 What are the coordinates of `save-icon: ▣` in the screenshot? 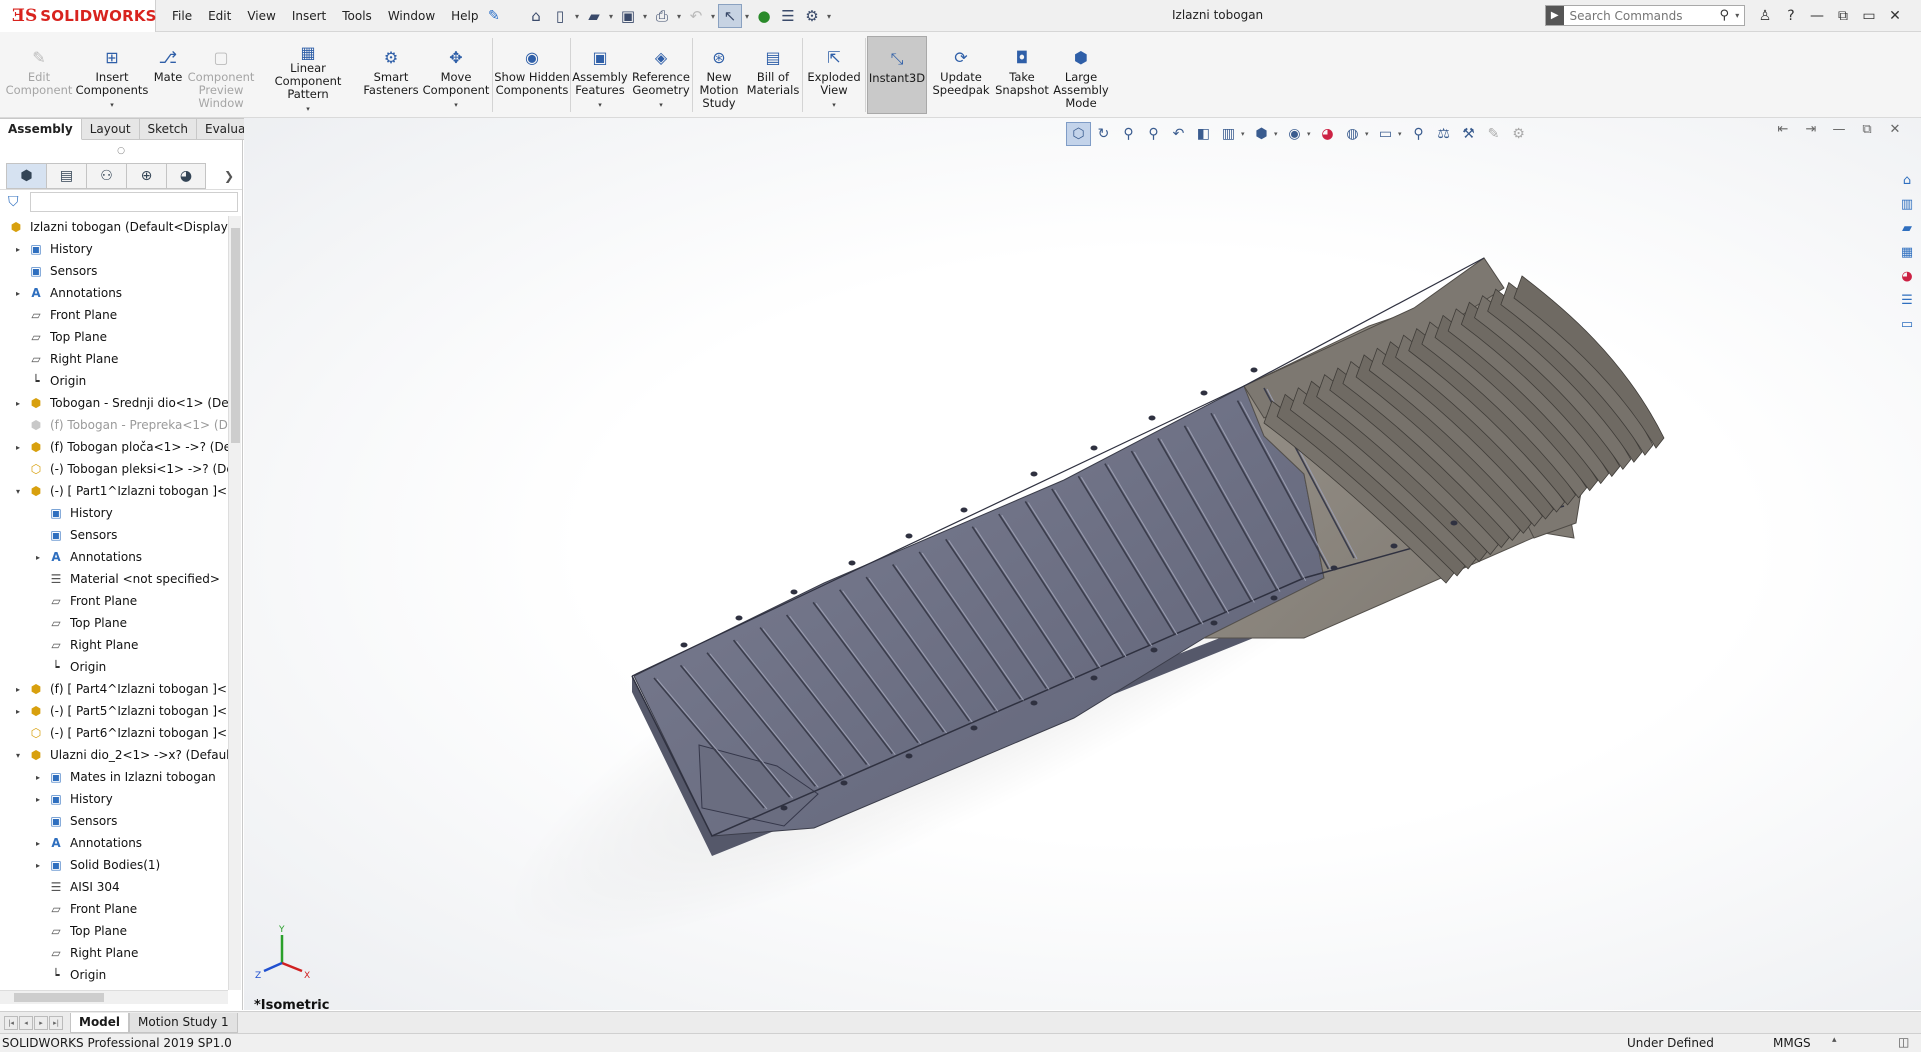 It's located at (628, 16).